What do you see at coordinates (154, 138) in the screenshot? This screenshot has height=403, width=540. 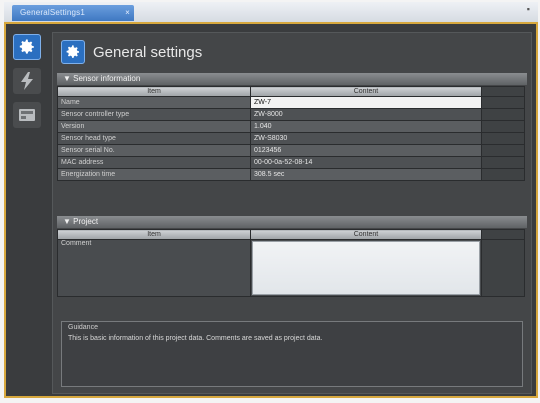 I see `row-item: Sensor head type` at bounding box center [154, 138].